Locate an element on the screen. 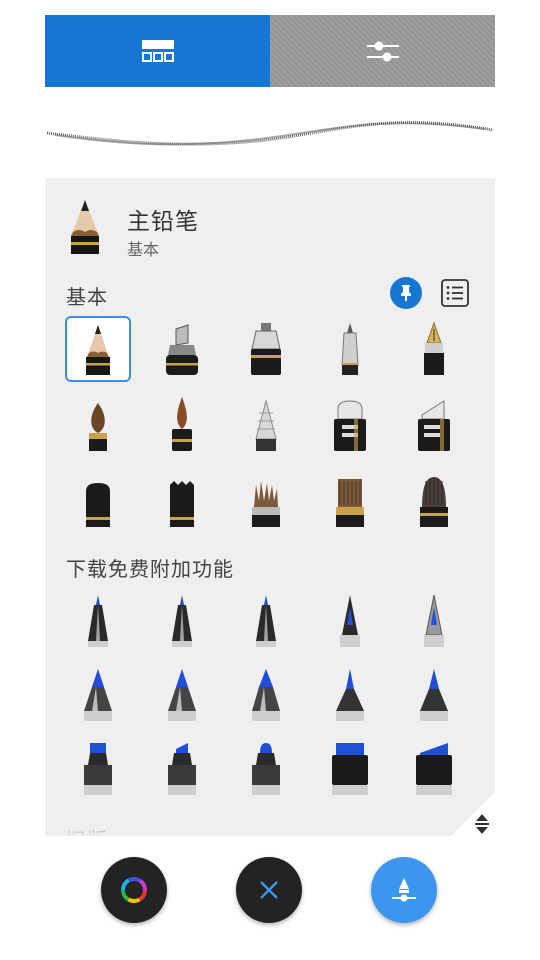 This screenshot has width=540, height=960. section-label-basic: 基本 is located at coordinates (87, 298).